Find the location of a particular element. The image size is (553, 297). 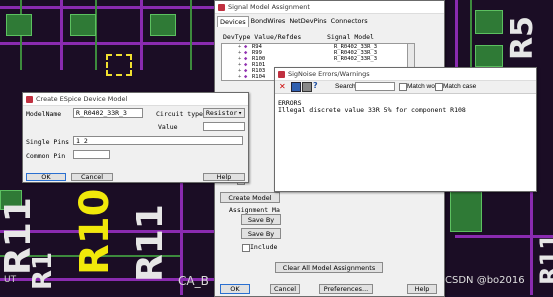

single-pins-field: 1 2 is located at coordinates (158, 140).